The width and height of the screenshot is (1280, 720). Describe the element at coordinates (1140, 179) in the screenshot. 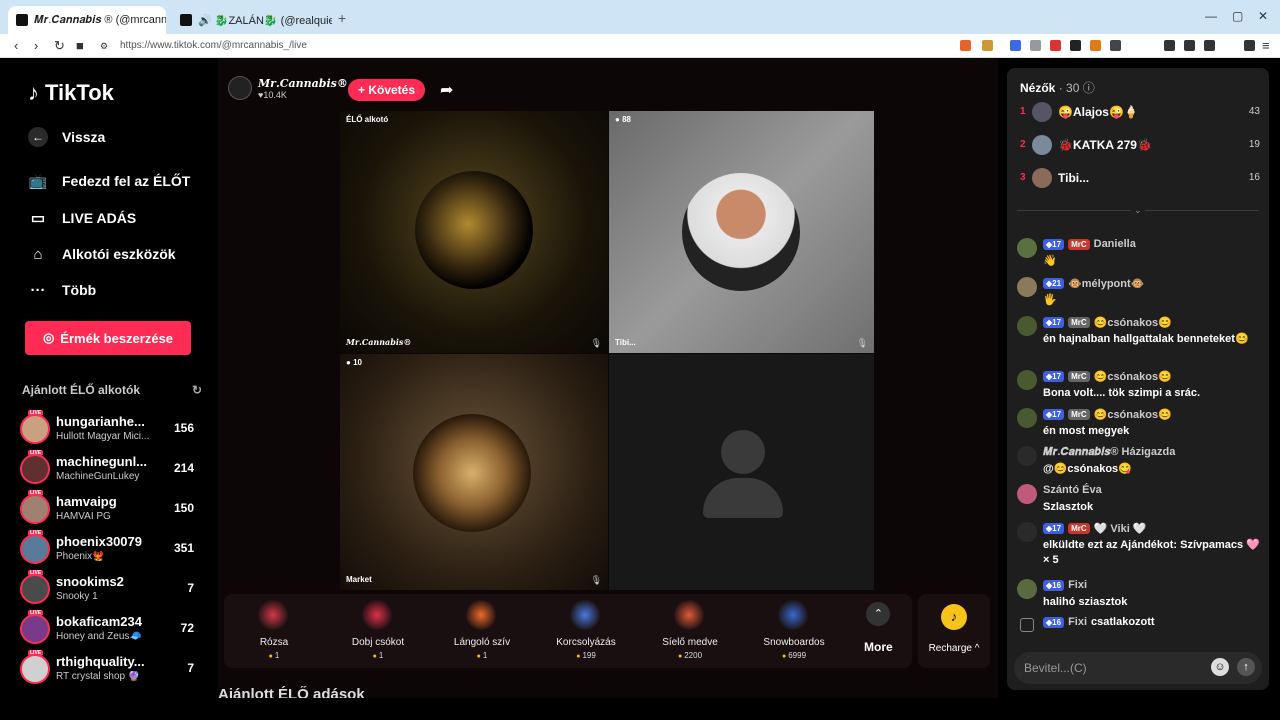

I see `top-viewer: 3 Tibi... 16` at that location.